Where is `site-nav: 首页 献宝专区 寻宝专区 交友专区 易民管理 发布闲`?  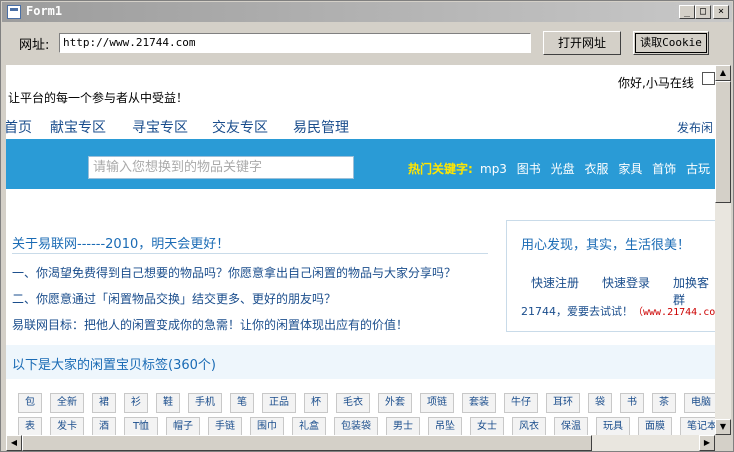
site-nav: 首页 献宝专区 寻宝专区 交友专区 易民管理 发布闲 is located at coordinates (360, 128).